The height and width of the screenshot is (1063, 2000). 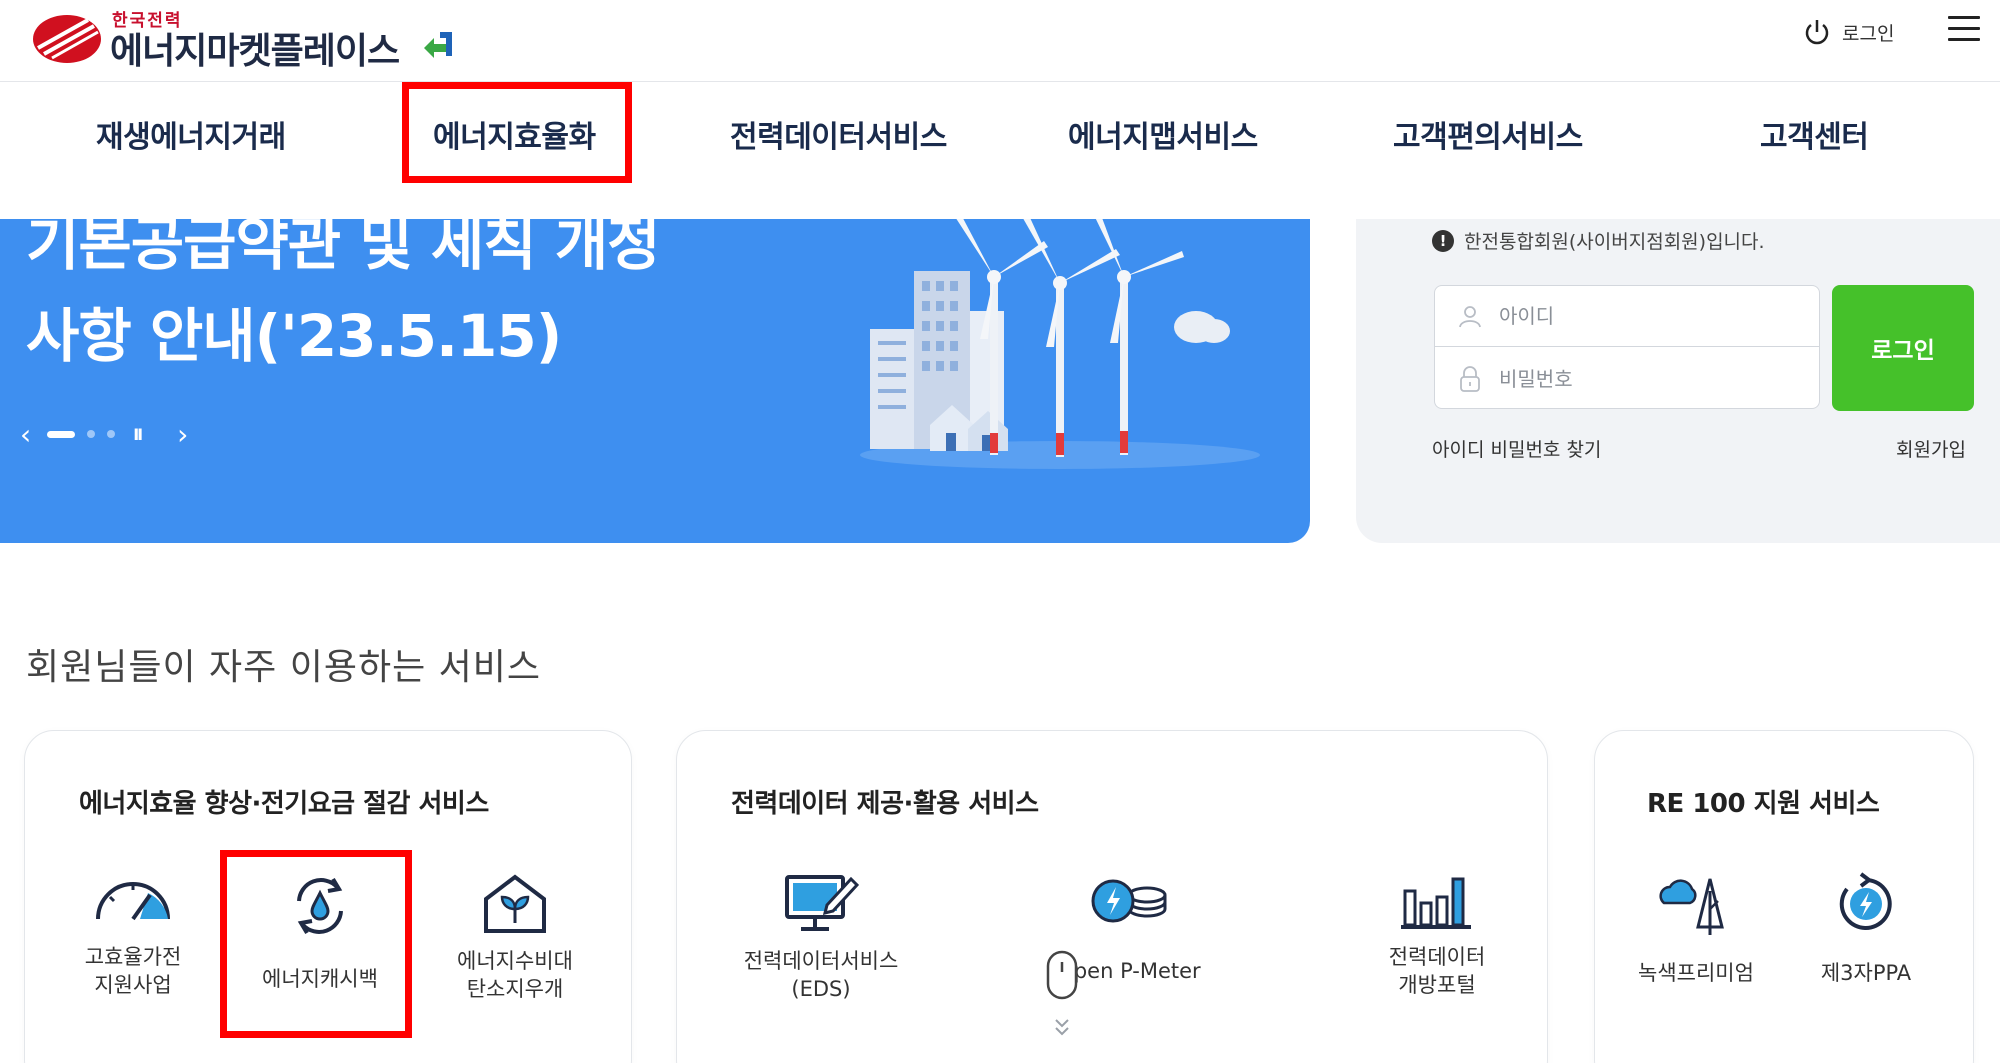 I want to click on login-fields, so click(x=1627, y=347).